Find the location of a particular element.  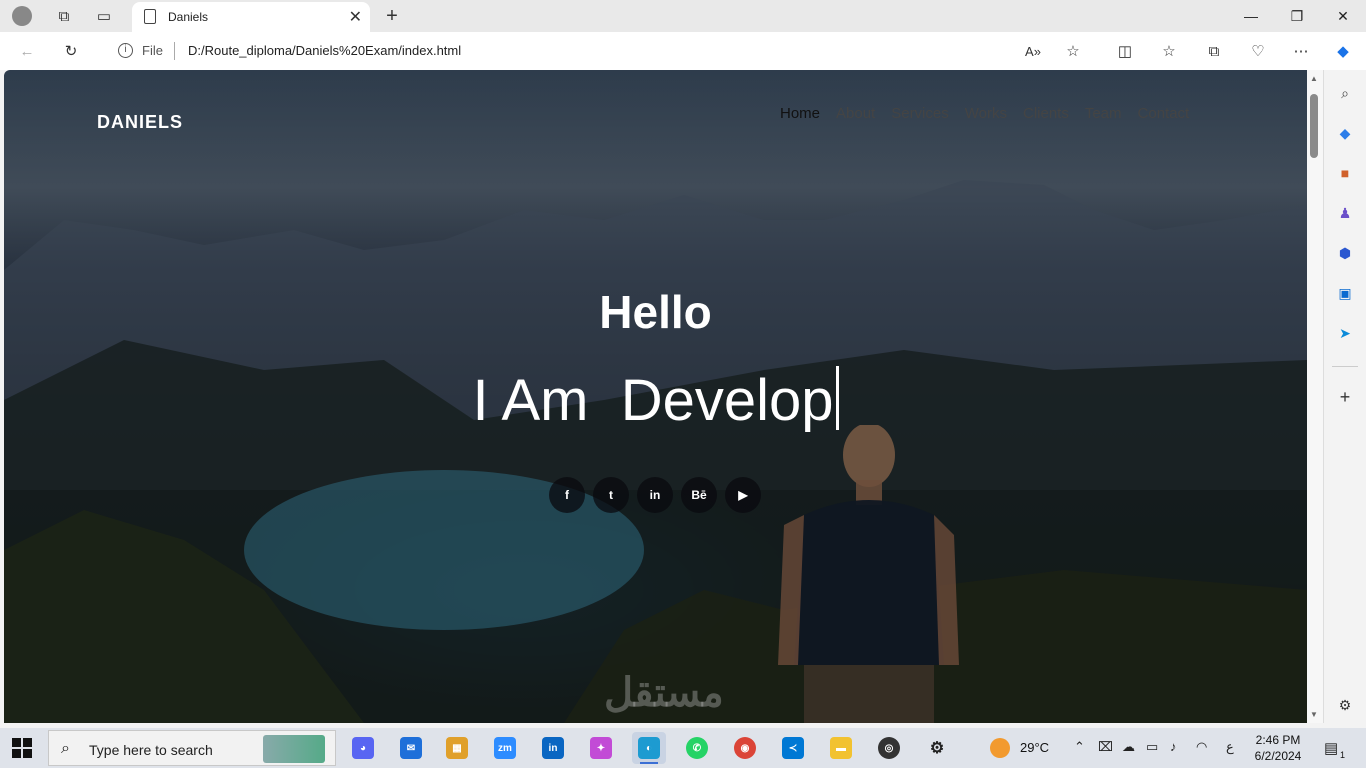

usb-icon: ⌧ is located at coordinates (1105, 747).